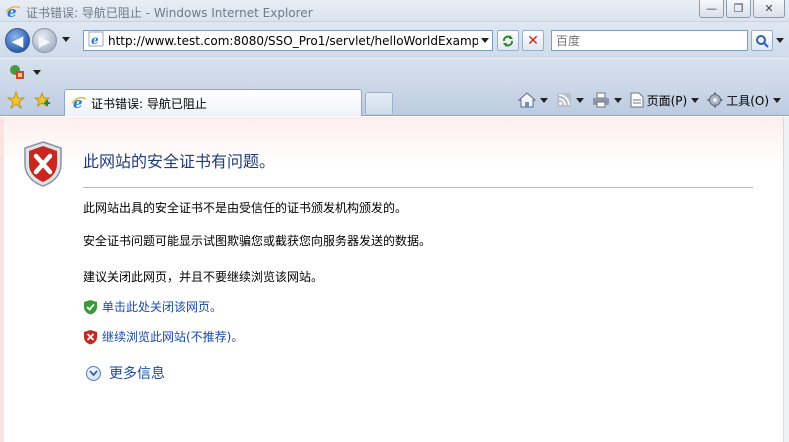 This screenshot has height=442, width=789. I want to click on tab-title: 证书错误: 导航已阻止, so click(149, 103).